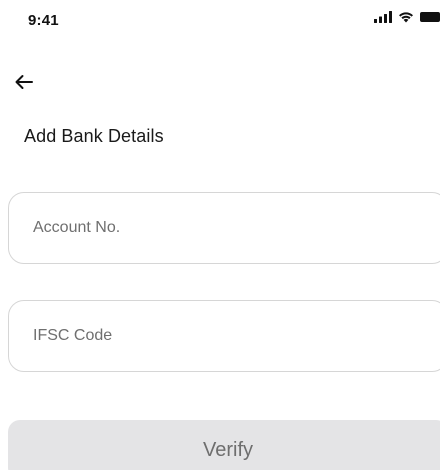 This screenshot has height=470, width=440. What do you see at coordinates (430, 19) in the screenshot?
I see `battery-icon` at bounding box center [430, 19].